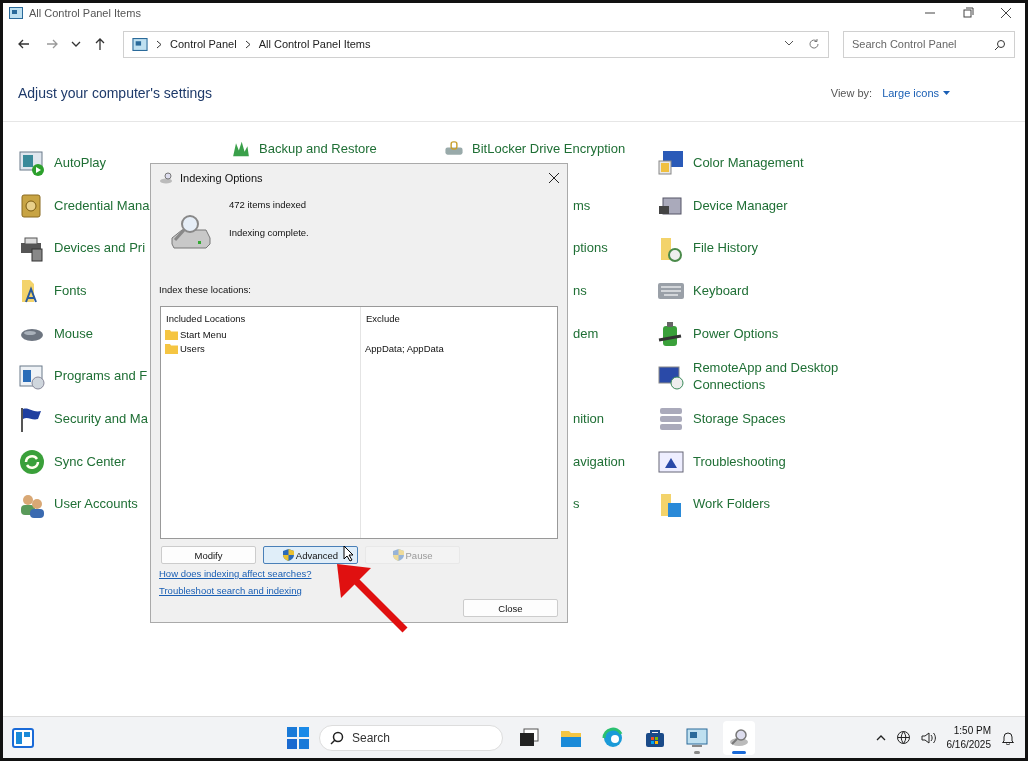  What do you see at coordinates (260, 317) in the screenshot?
I see `column-header: Included Locations` at bounding box center [260, 317].